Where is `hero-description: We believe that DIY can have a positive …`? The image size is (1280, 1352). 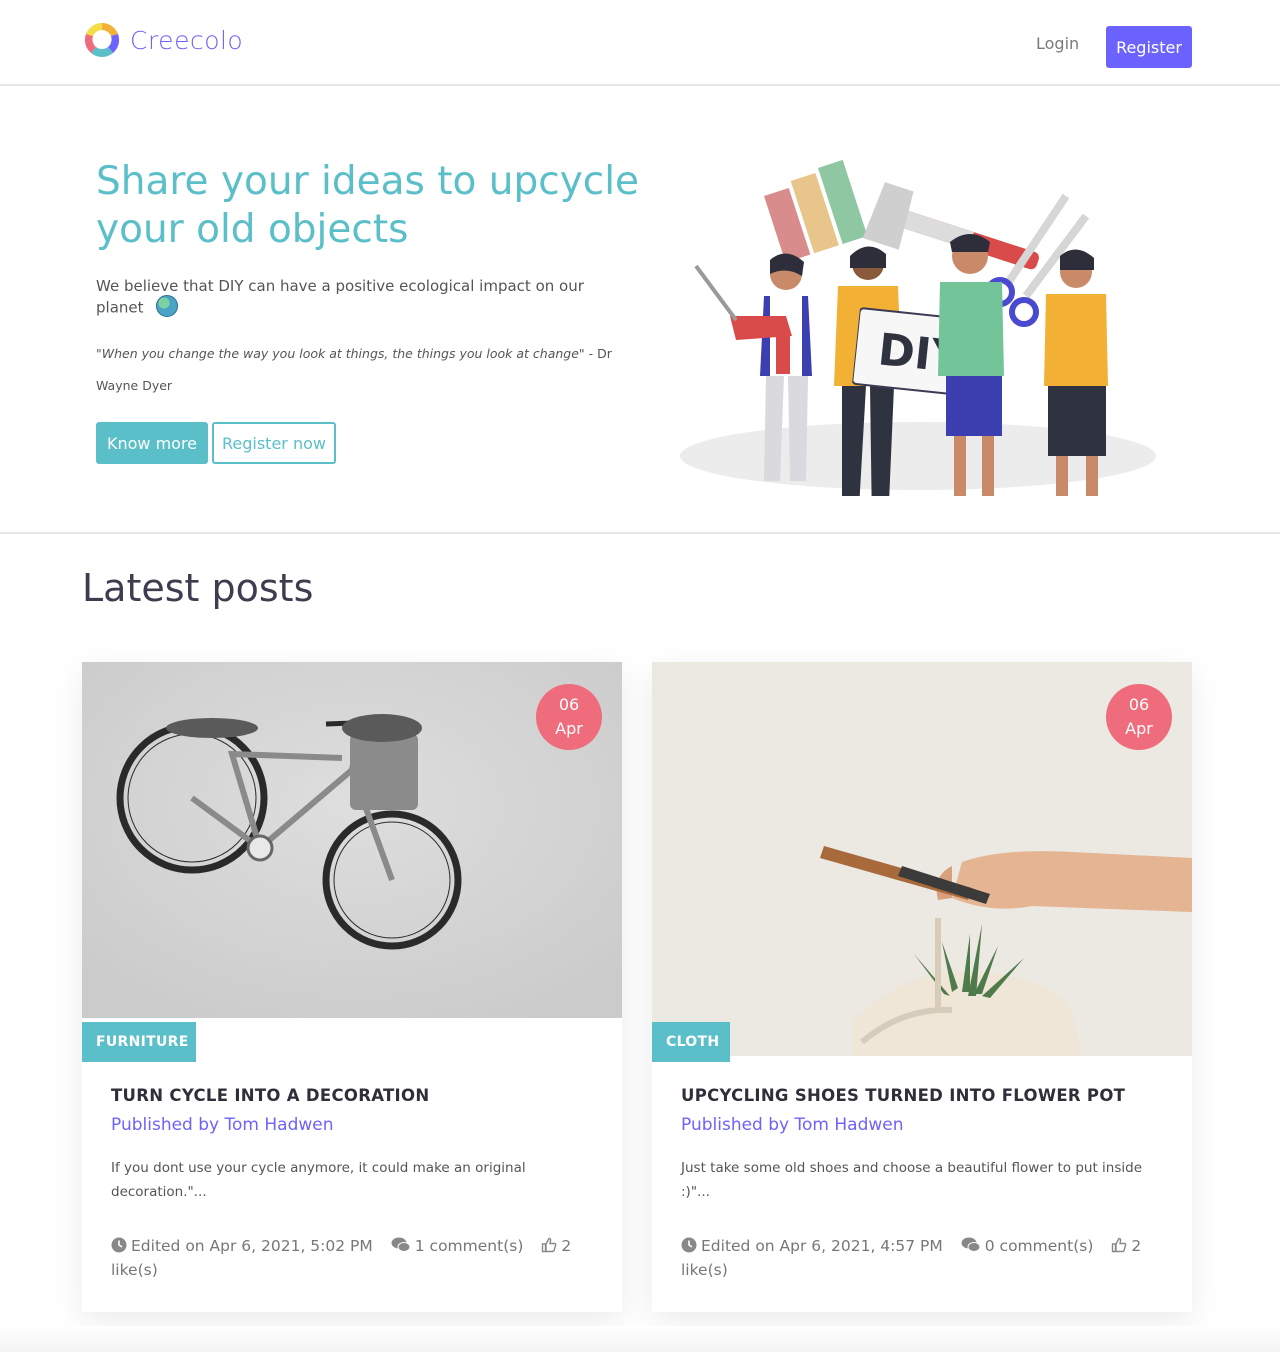 hero-description: We believe that DIY can have a positive … is located at coordinates (356, 297).